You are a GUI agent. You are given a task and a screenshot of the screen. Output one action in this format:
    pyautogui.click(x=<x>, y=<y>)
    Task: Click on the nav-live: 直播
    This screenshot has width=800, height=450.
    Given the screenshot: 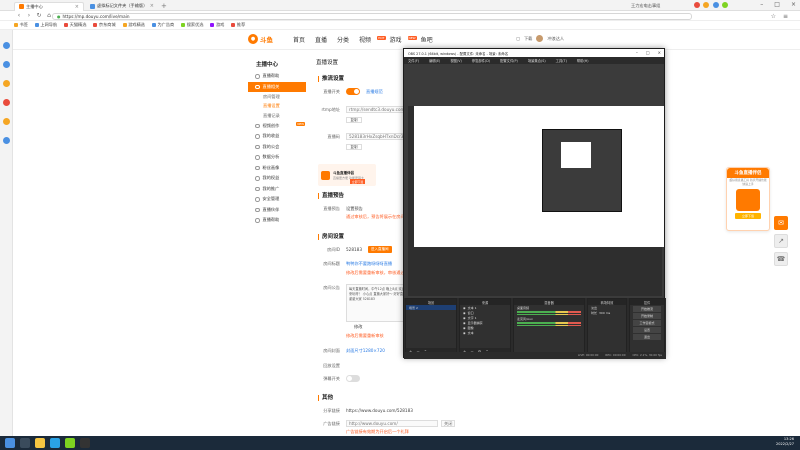 What is the action you would take?
    pyautogui.click(x=321, y=39)
    